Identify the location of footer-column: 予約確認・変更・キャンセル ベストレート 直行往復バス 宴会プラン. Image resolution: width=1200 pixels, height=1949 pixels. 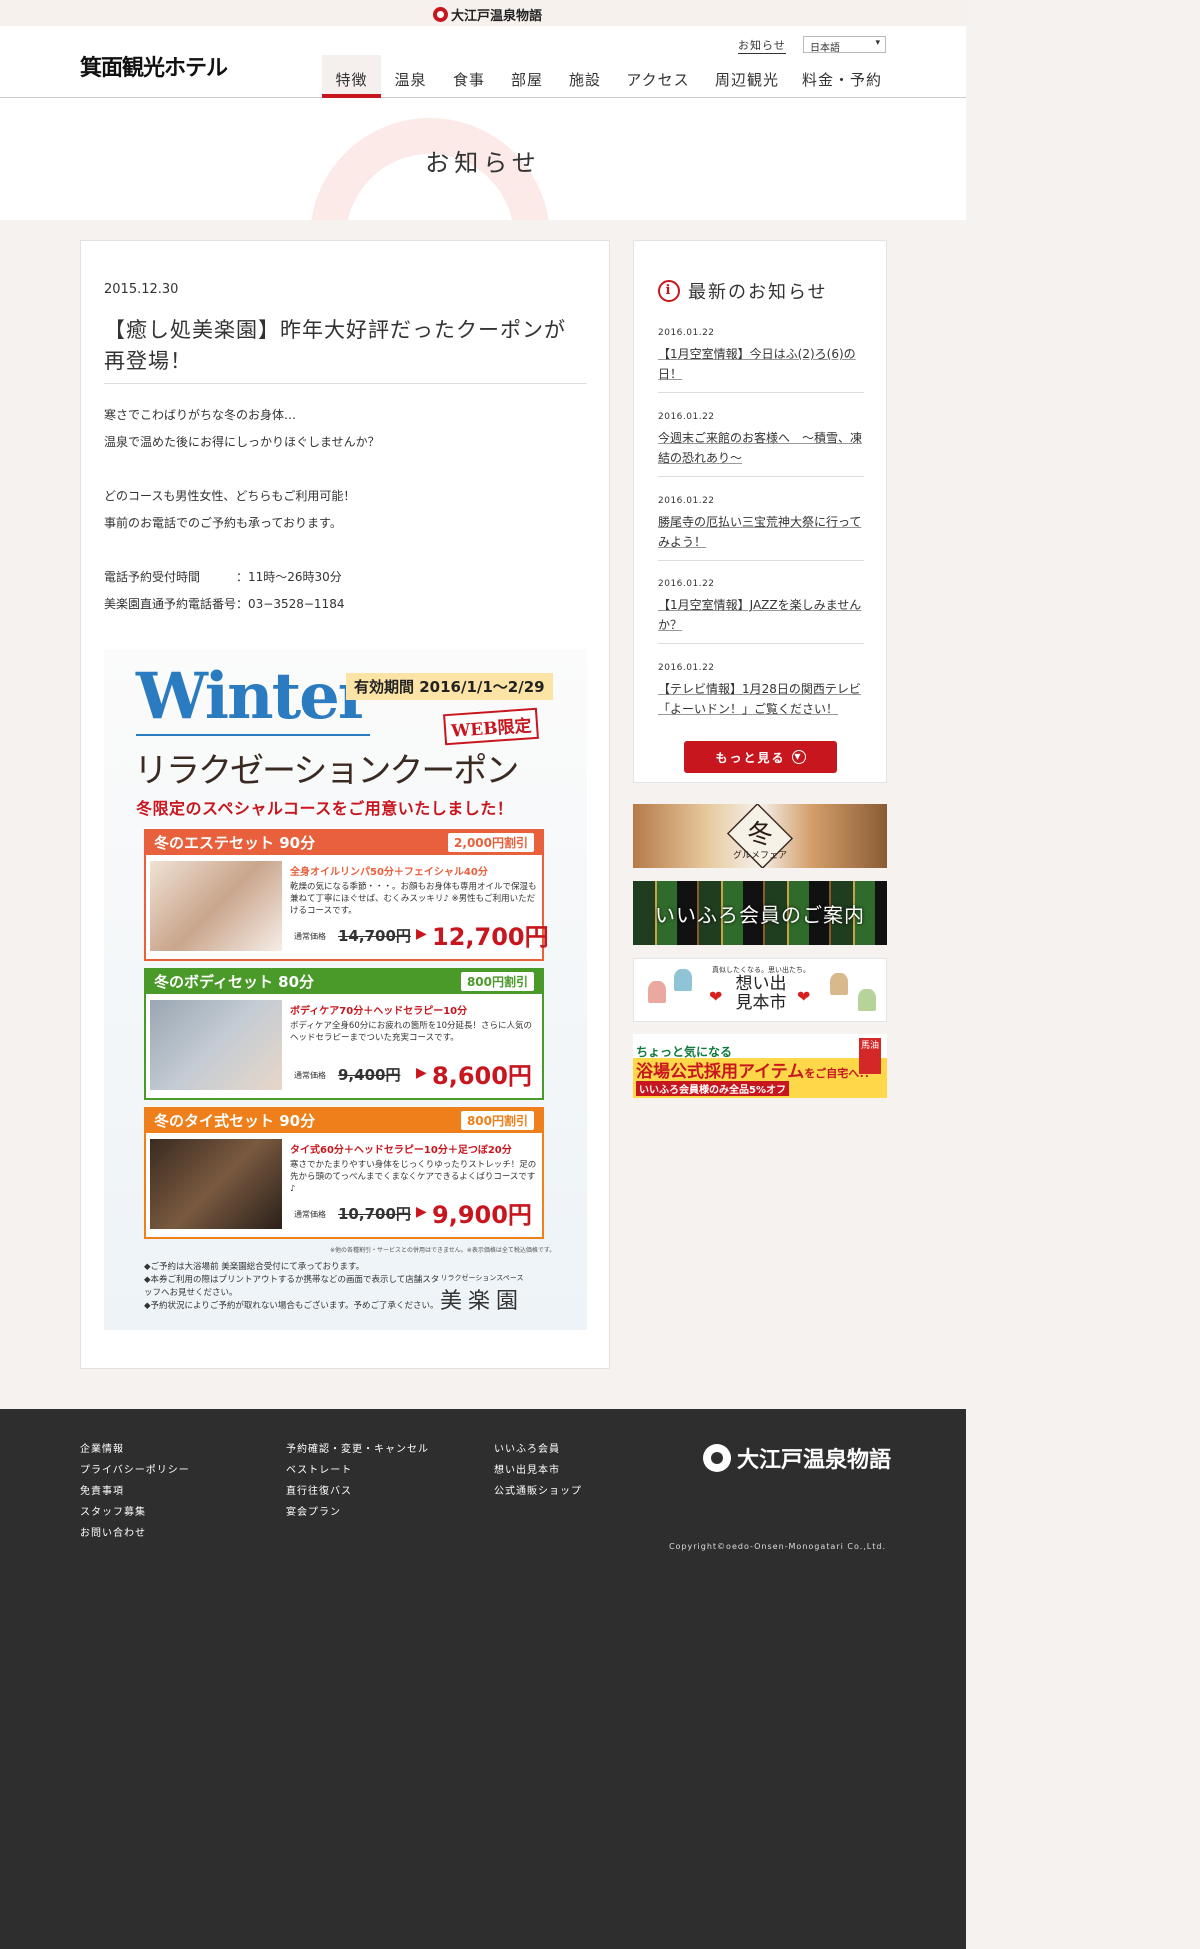
(357, 1481).